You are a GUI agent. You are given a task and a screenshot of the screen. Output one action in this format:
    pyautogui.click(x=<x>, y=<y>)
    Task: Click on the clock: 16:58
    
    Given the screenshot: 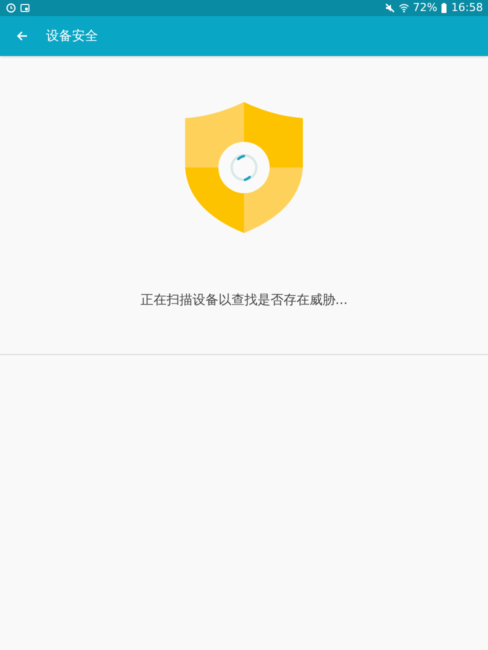 What is the action you would take?
    pyautogui.click(x=467, y=8)
    